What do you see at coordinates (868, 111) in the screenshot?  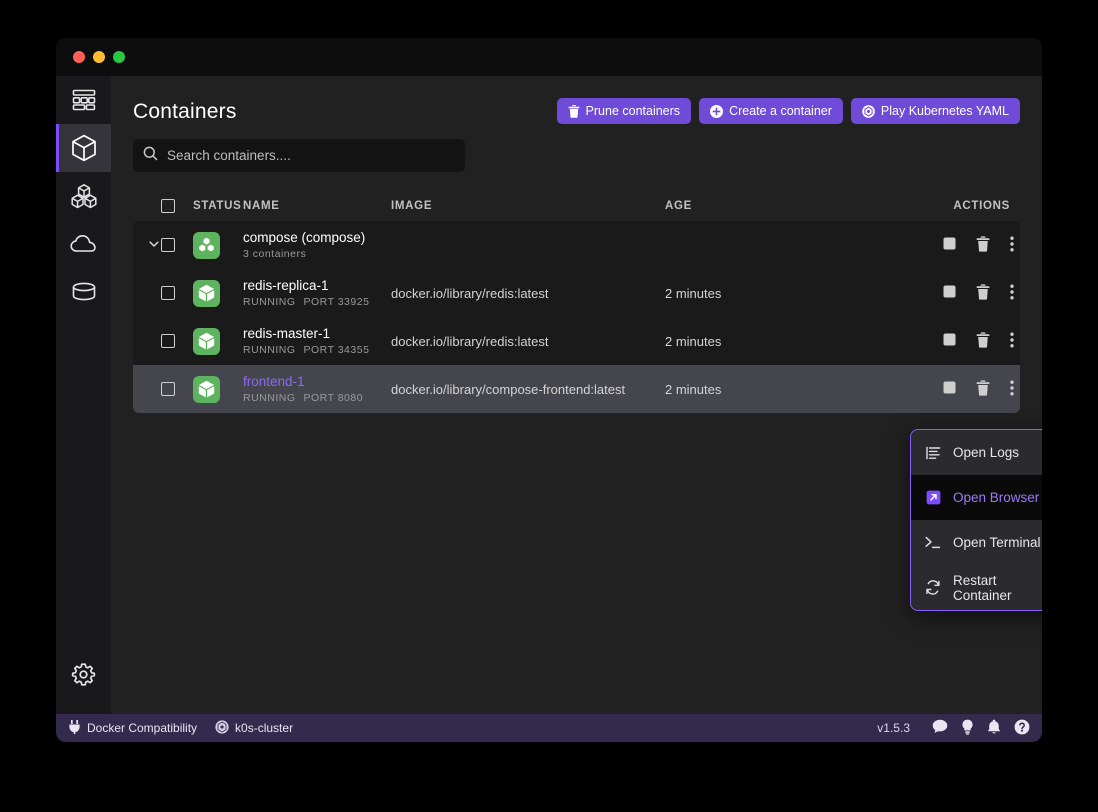 I see `kubernetes-icon` at bounding box center [868, 111].